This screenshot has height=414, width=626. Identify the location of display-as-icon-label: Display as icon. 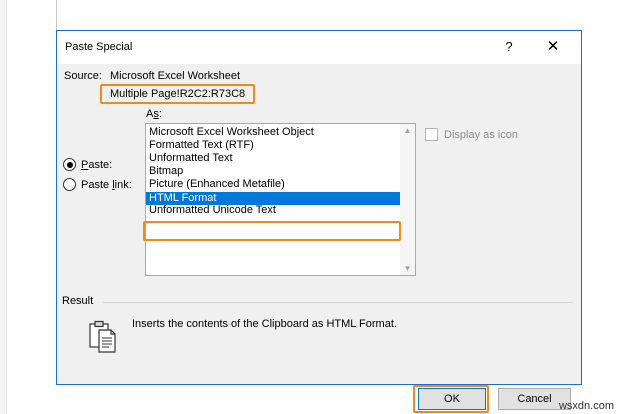
(481, 134).